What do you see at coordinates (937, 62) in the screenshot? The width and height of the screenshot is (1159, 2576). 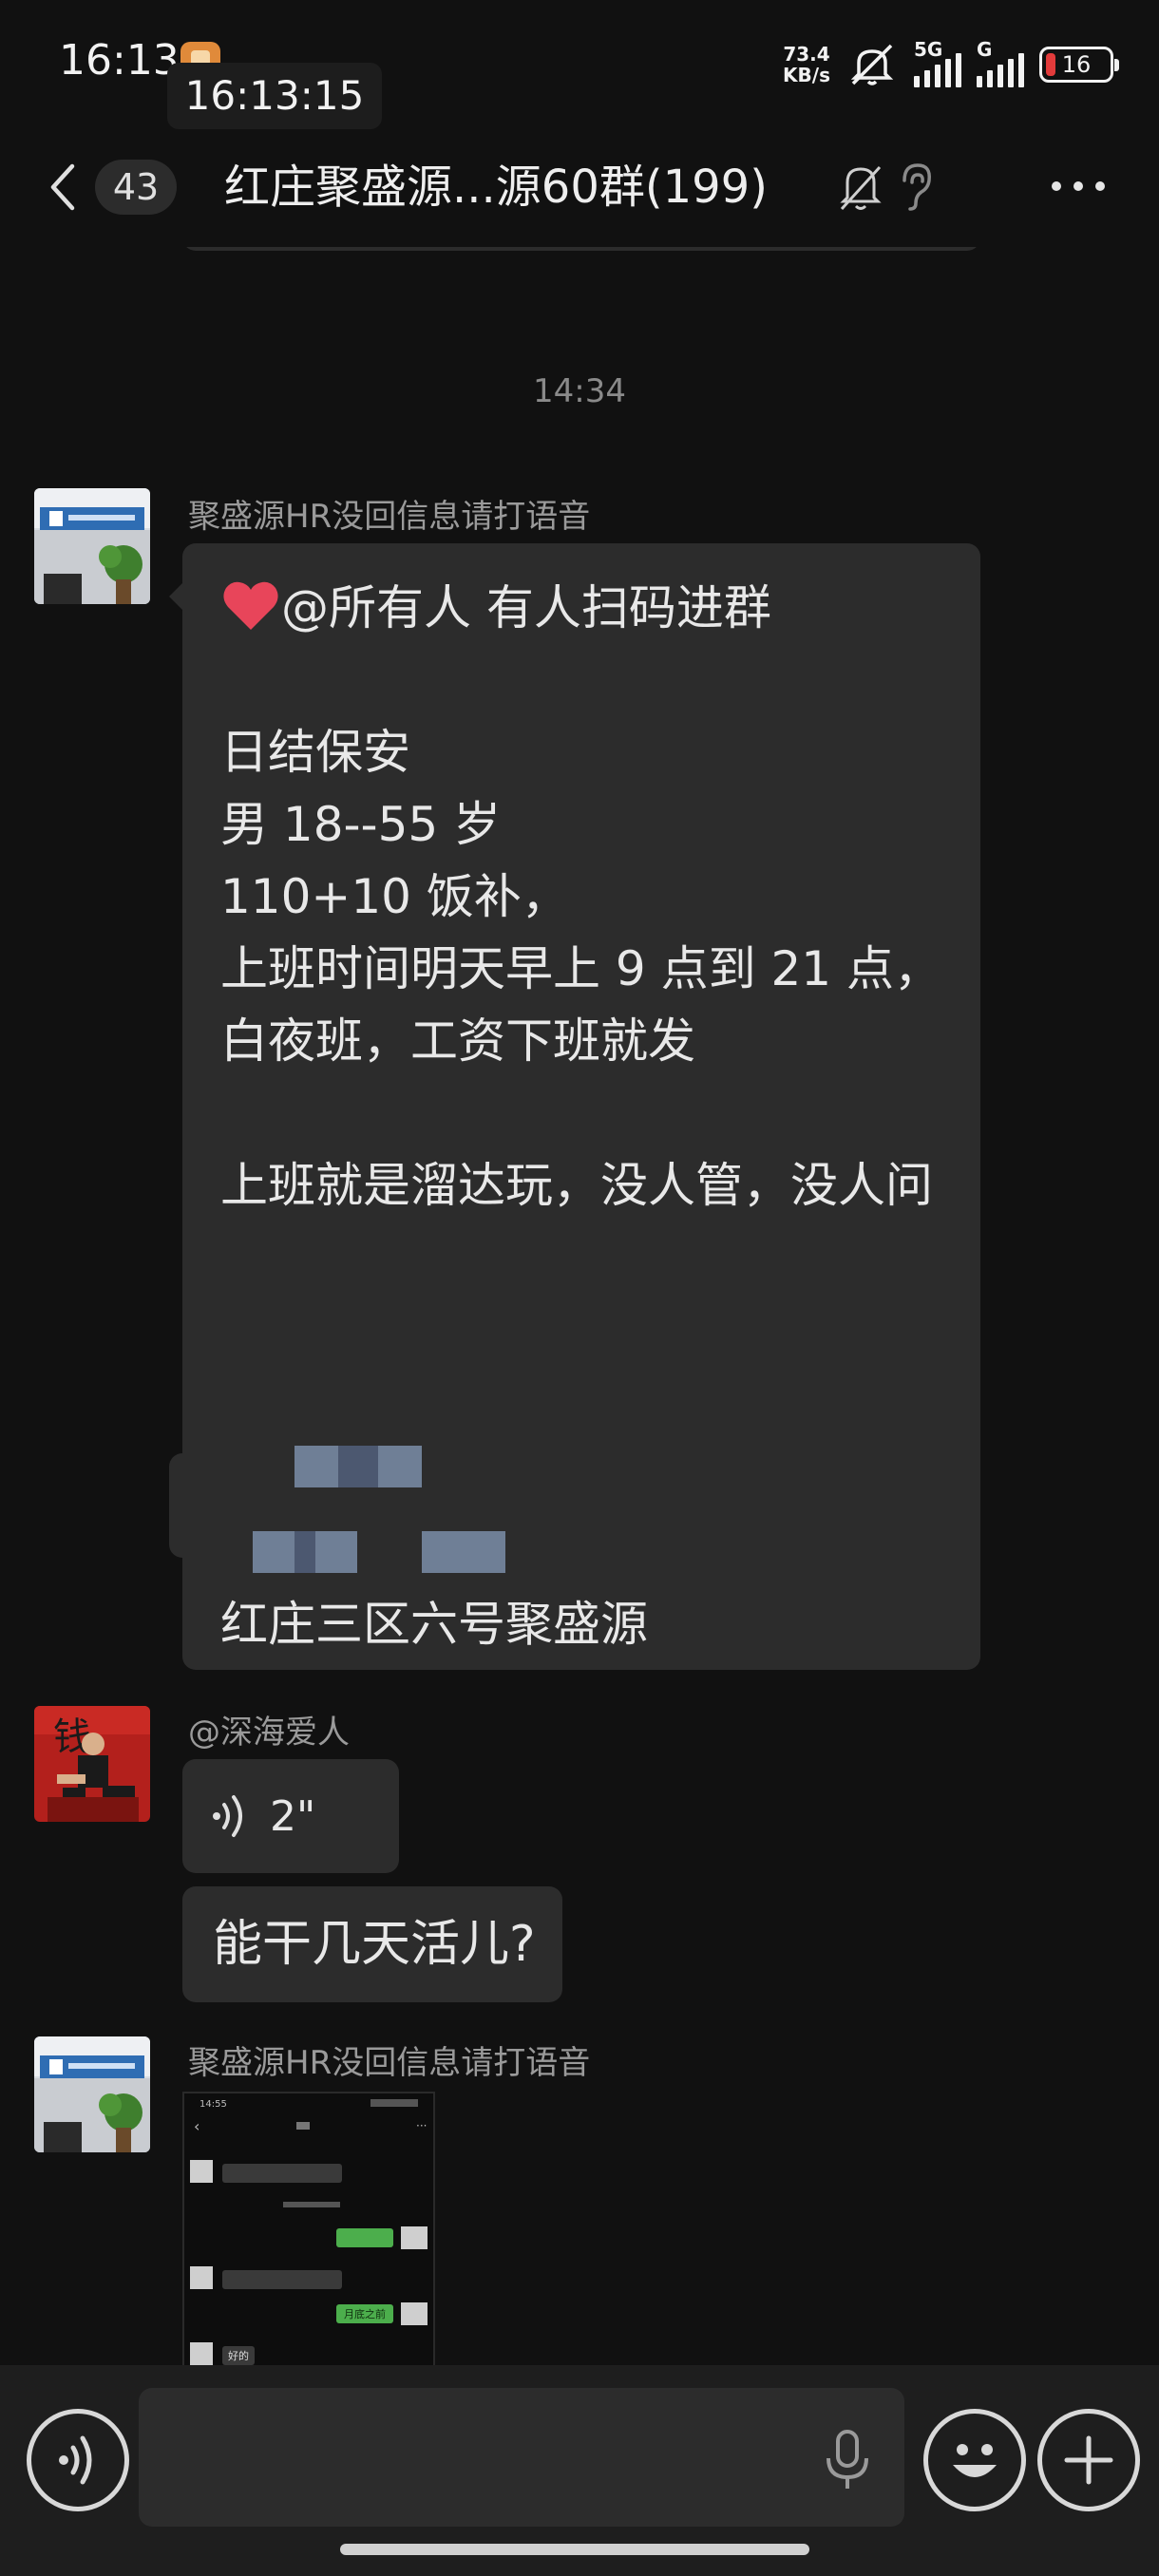 I see `signal-5g-icon: 5G` at bounding box center [937, 62].